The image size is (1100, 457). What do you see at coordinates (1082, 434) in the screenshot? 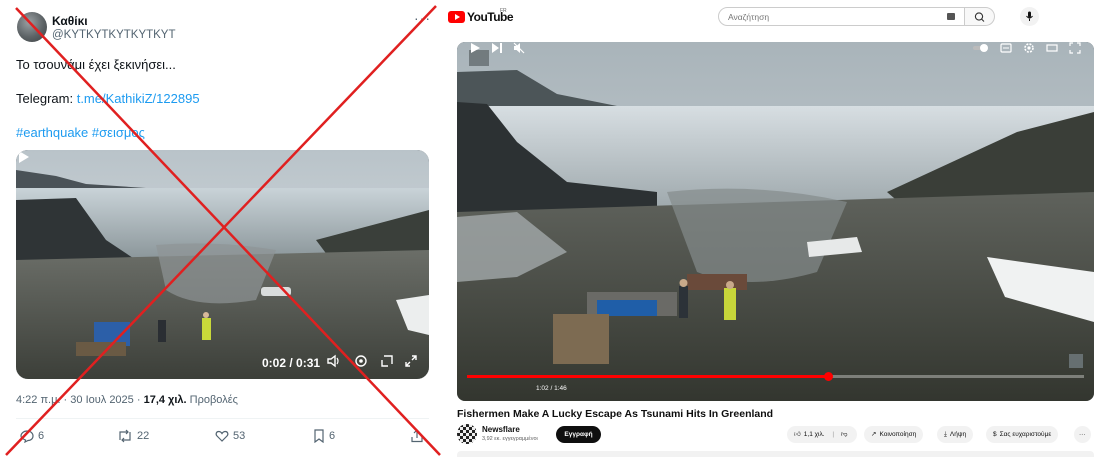
I see `more-actions-button: ···` at bounding box center [1082, 434].